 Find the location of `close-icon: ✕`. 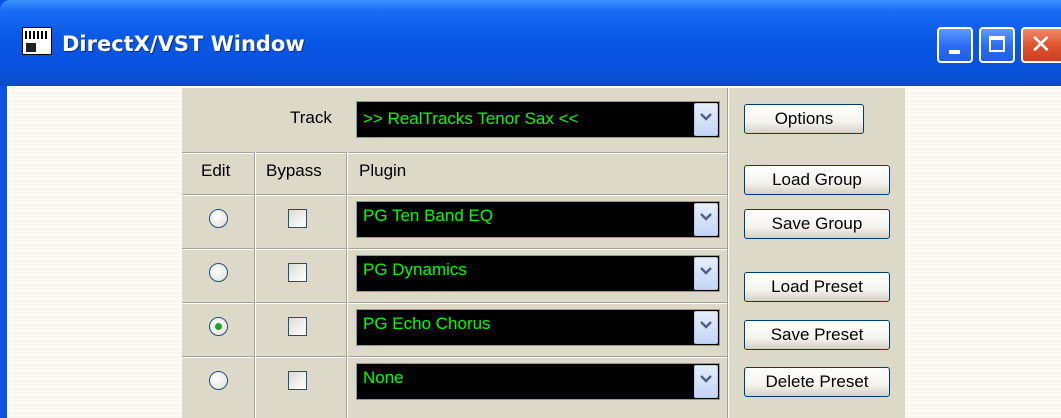

close-icon: ✕ is located at coordinates (1041, 45).